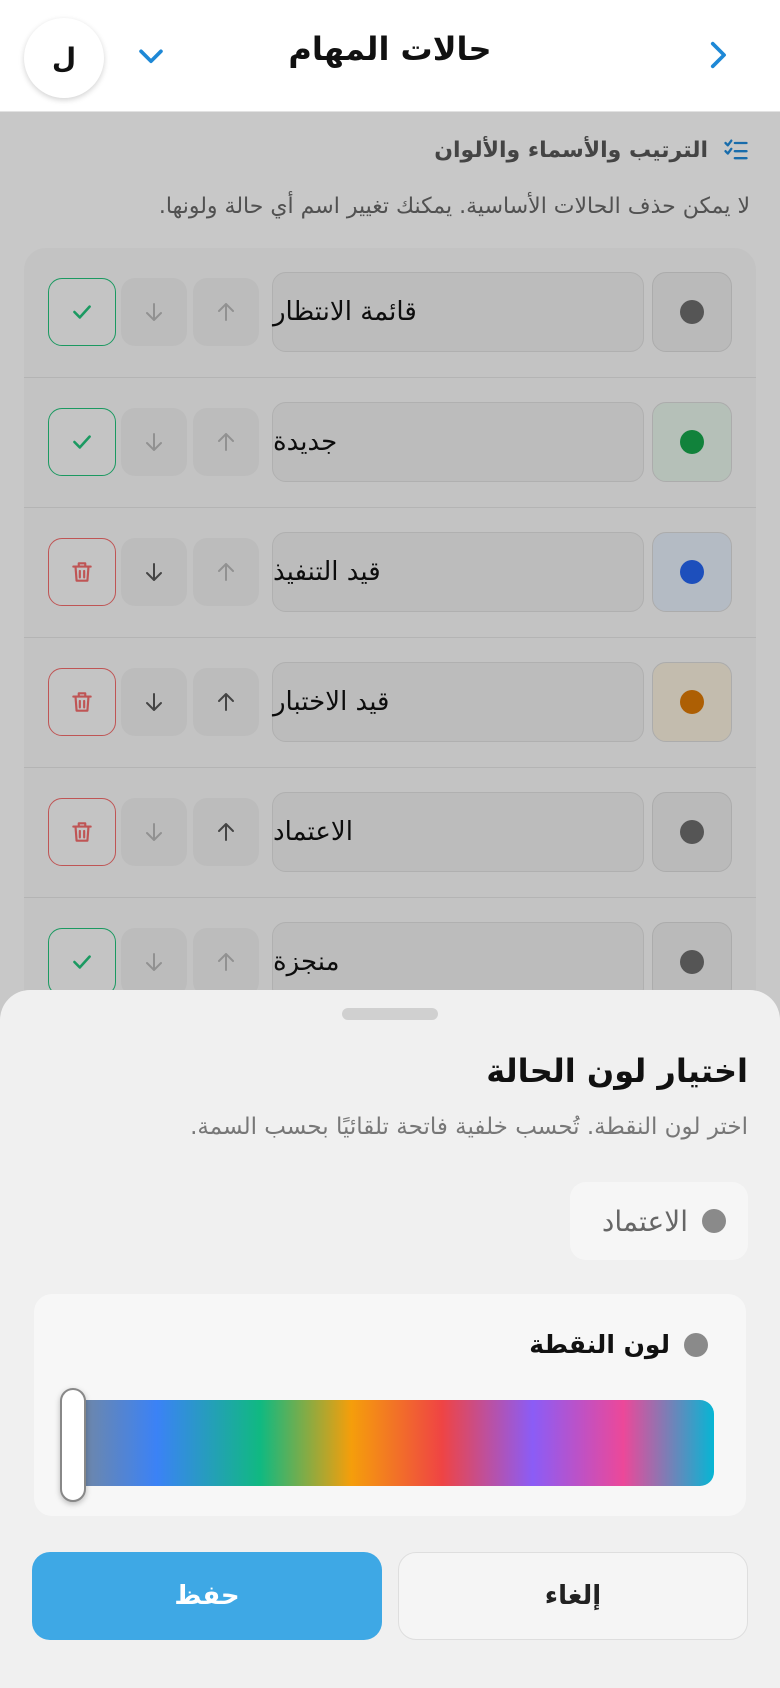 The width and height of the screenshot is (780, 1688). What do you see at coordinates (390, 1443) in the screenshot?
I see `color-spectrum-slider` at bounding box center [390, 1443].